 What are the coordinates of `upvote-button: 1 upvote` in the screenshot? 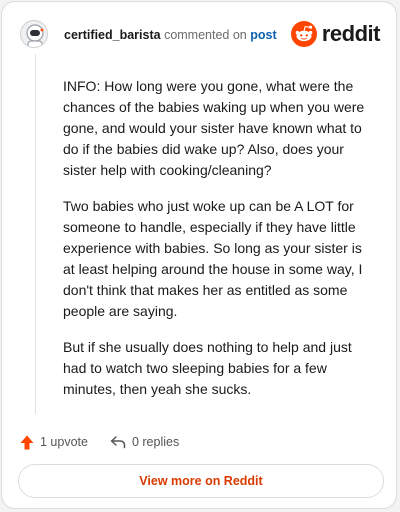 It's located at (54, 442).